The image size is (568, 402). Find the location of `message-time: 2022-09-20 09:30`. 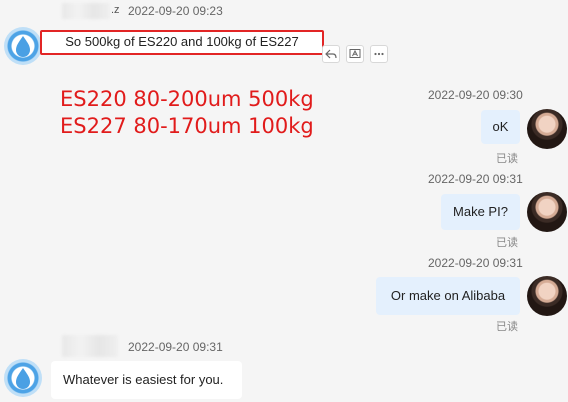

message-time: 2022-09-20 09:30 is located at coordinates (475, 95).